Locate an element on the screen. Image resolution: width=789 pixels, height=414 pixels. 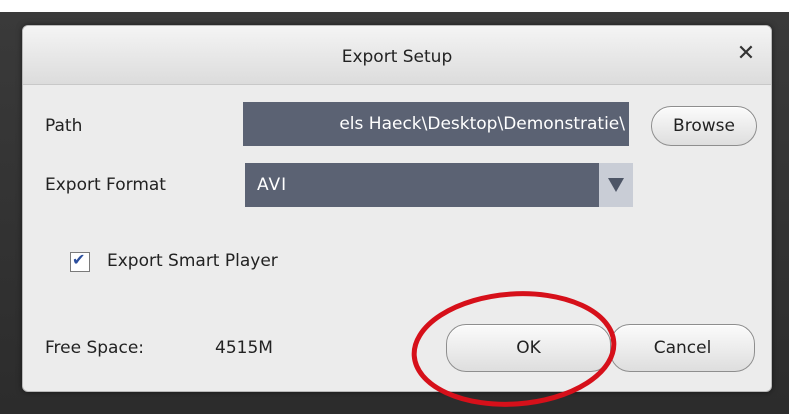
browse-button: Browse is located at coordinates (704, 126).